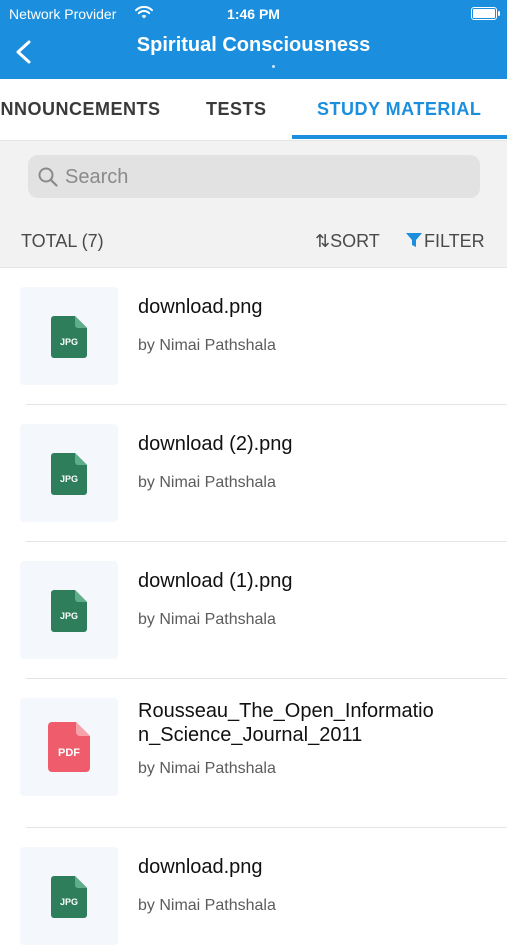  I want to click on active-tab-indicator, so click(399, 137).